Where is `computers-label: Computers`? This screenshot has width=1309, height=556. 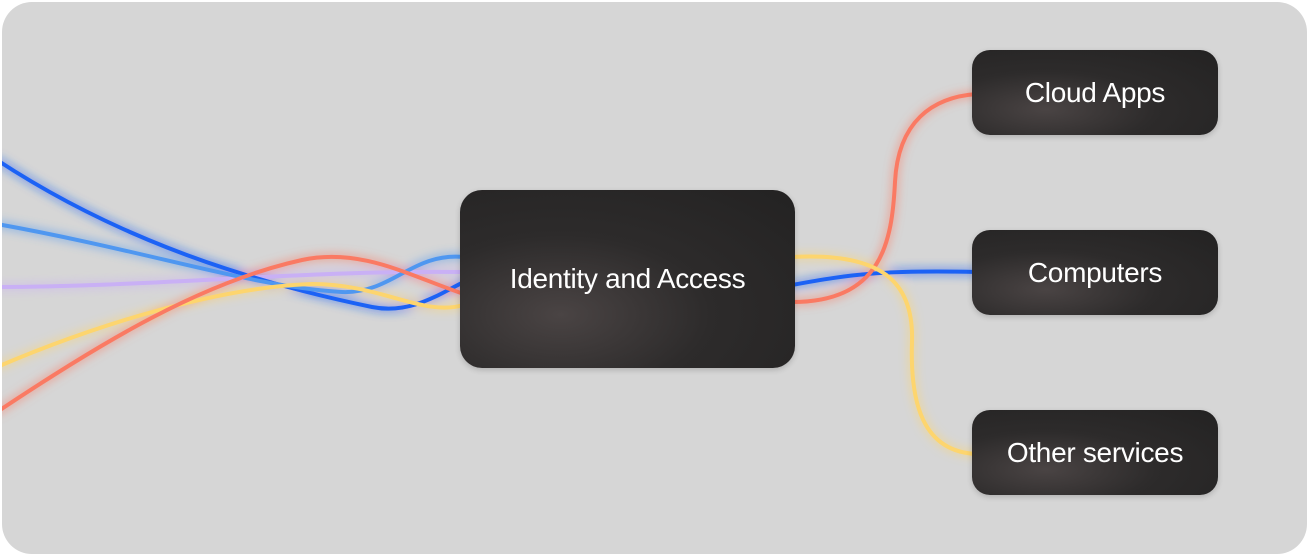
computers-label: Computers is located at coordinates (1095, 272).